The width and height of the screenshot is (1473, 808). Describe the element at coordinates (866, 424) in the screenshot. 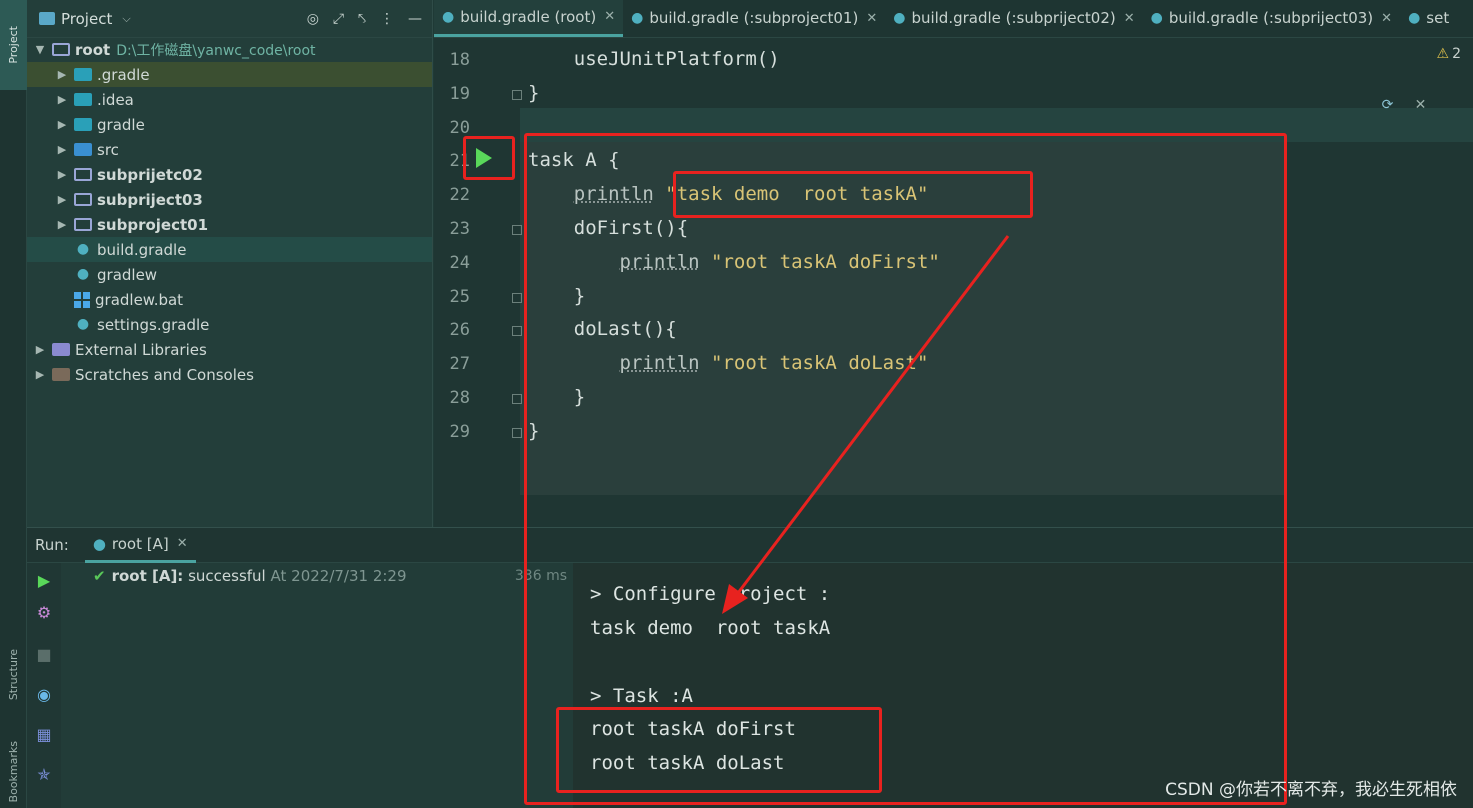

I see `annotation-arrow` at that location.